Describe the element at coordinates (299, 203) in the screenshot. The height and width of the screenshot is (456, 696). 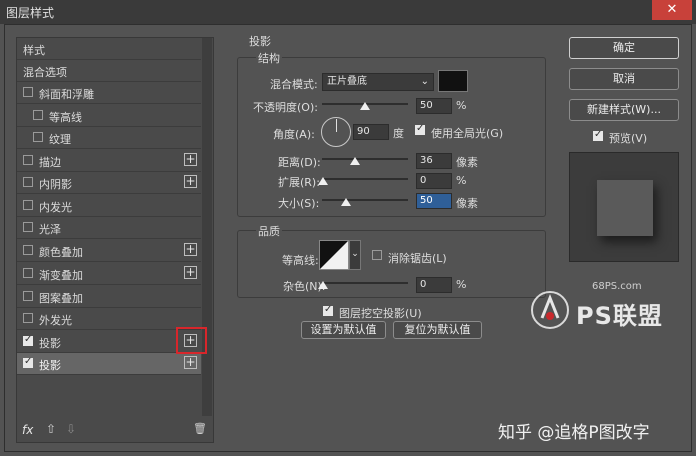
I see `size-label: 大小(S):` at that location.